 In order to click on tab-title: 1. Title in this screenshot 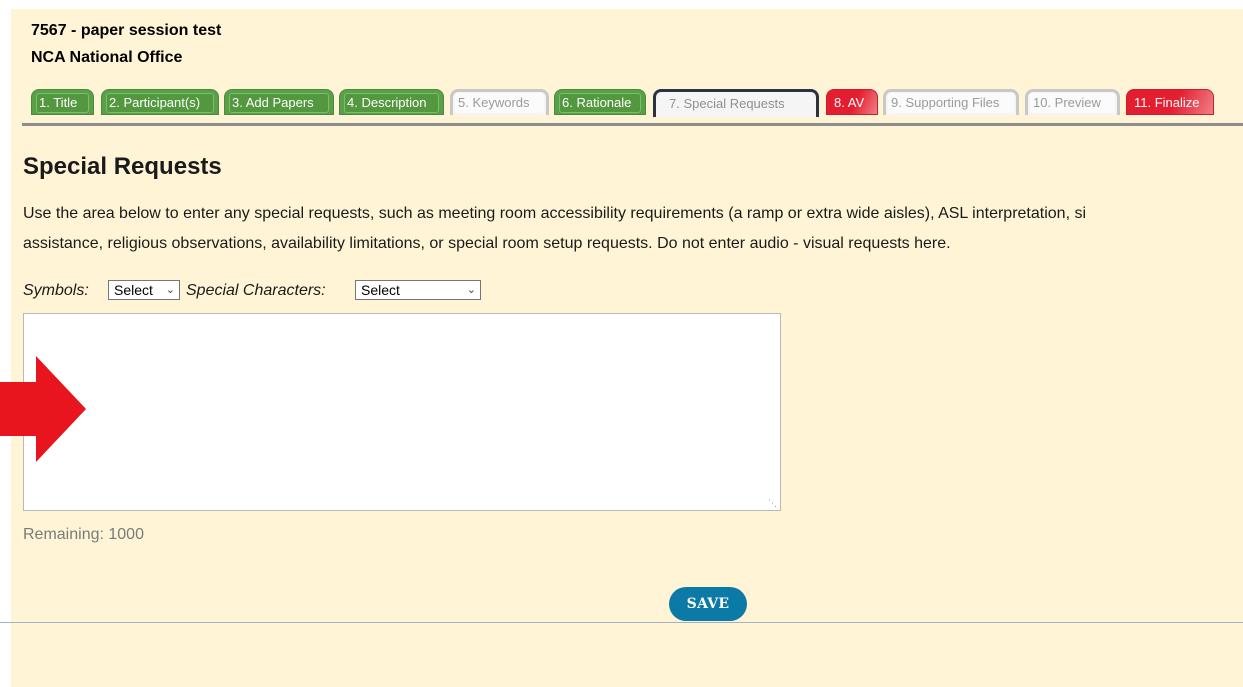, I will do `click(62, 102)`.